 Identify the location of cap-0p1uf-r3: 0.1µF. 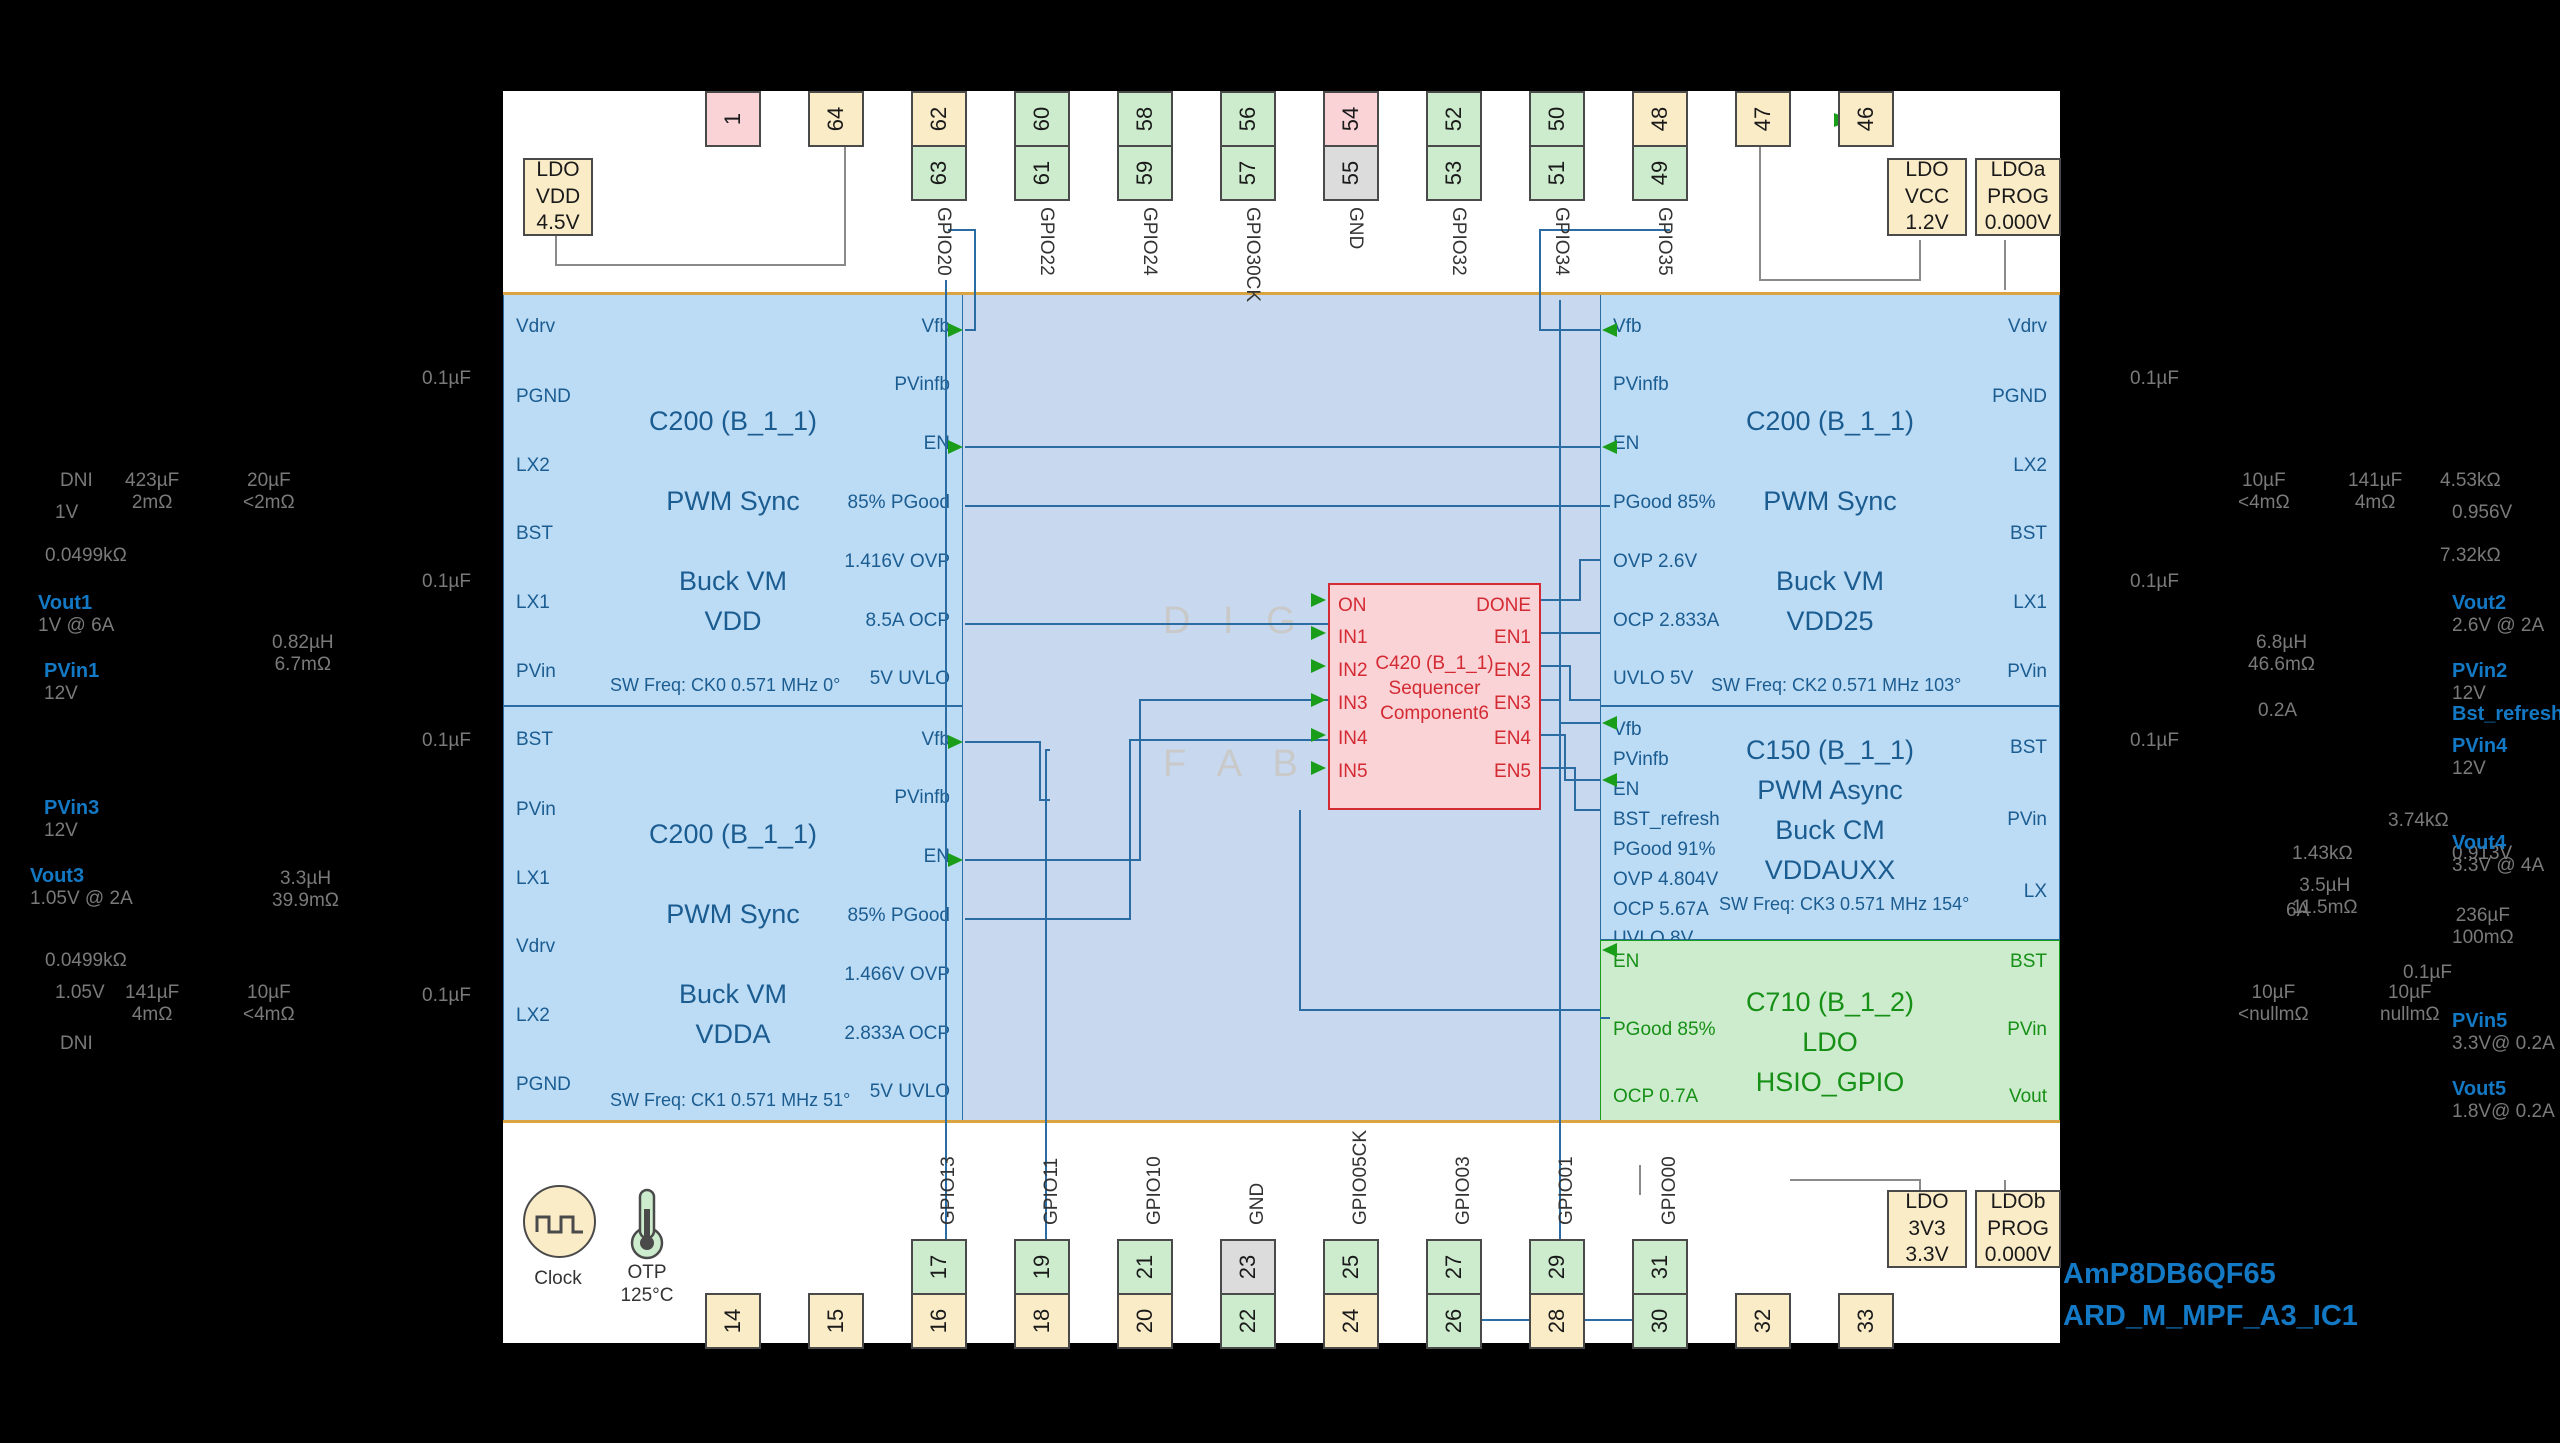
(2154, 740).